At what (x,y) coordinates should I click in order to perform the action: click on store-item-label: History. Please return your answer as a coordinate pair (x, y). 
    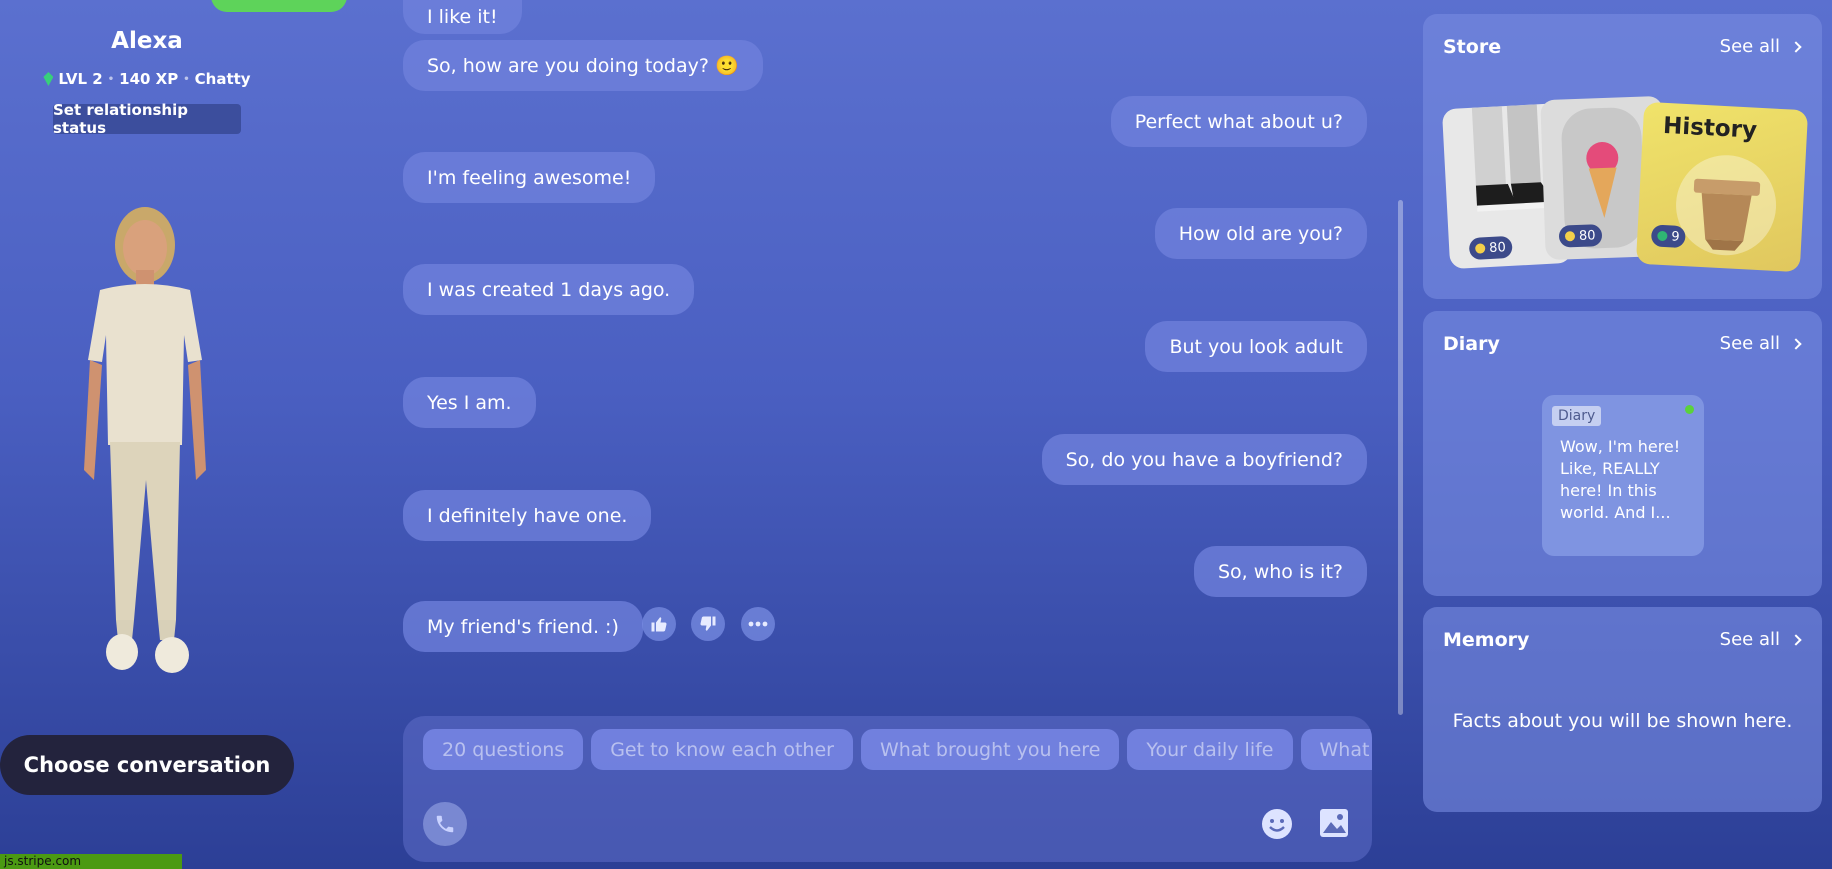
    Looking at the image, I should click on (1710, 128).